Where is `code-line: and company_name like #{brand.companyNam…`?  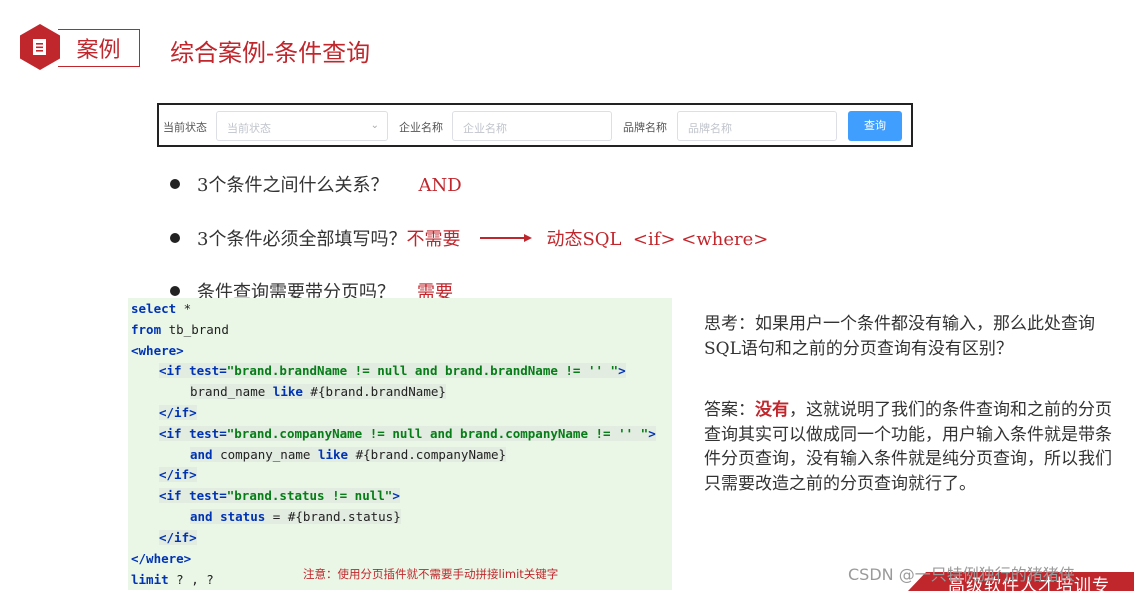
code-line: and company_name like #{brand.companyNam… is located at coordinates (348, 454).